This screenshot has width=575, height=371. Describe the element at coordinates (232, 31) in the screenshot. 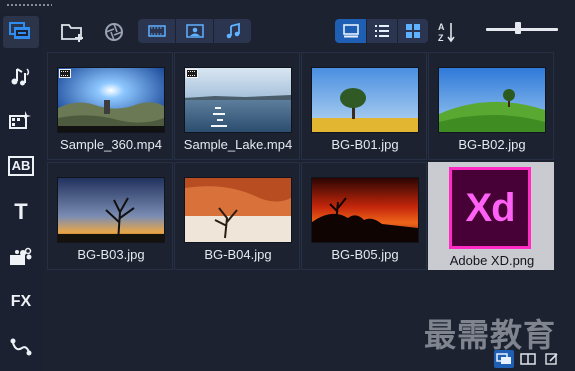

I see `audio-filter-icon` at that location.